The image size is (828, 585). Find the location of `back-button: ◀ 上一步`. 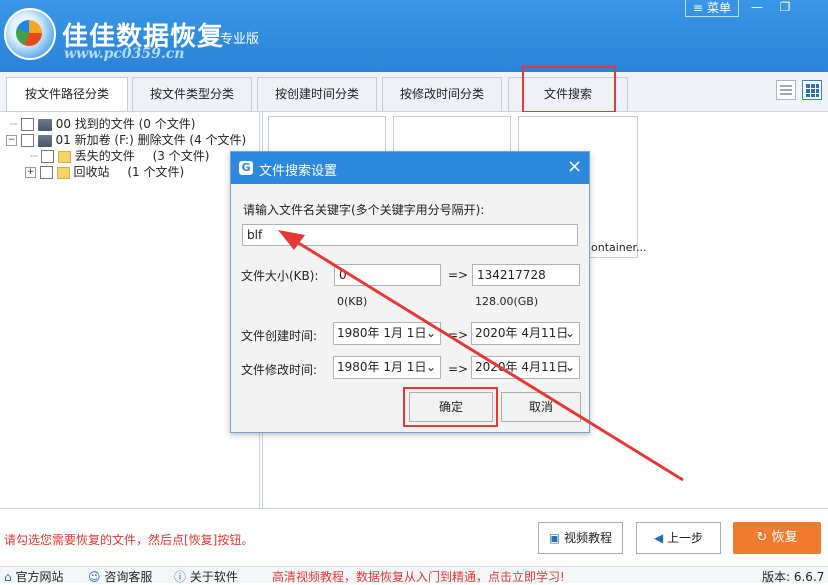

back-button: ◀ 上一步 is located at coordinates (678, 538).